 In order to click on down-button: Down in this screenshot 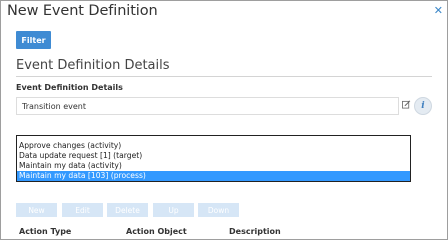, I will do `click(218, 210)`.